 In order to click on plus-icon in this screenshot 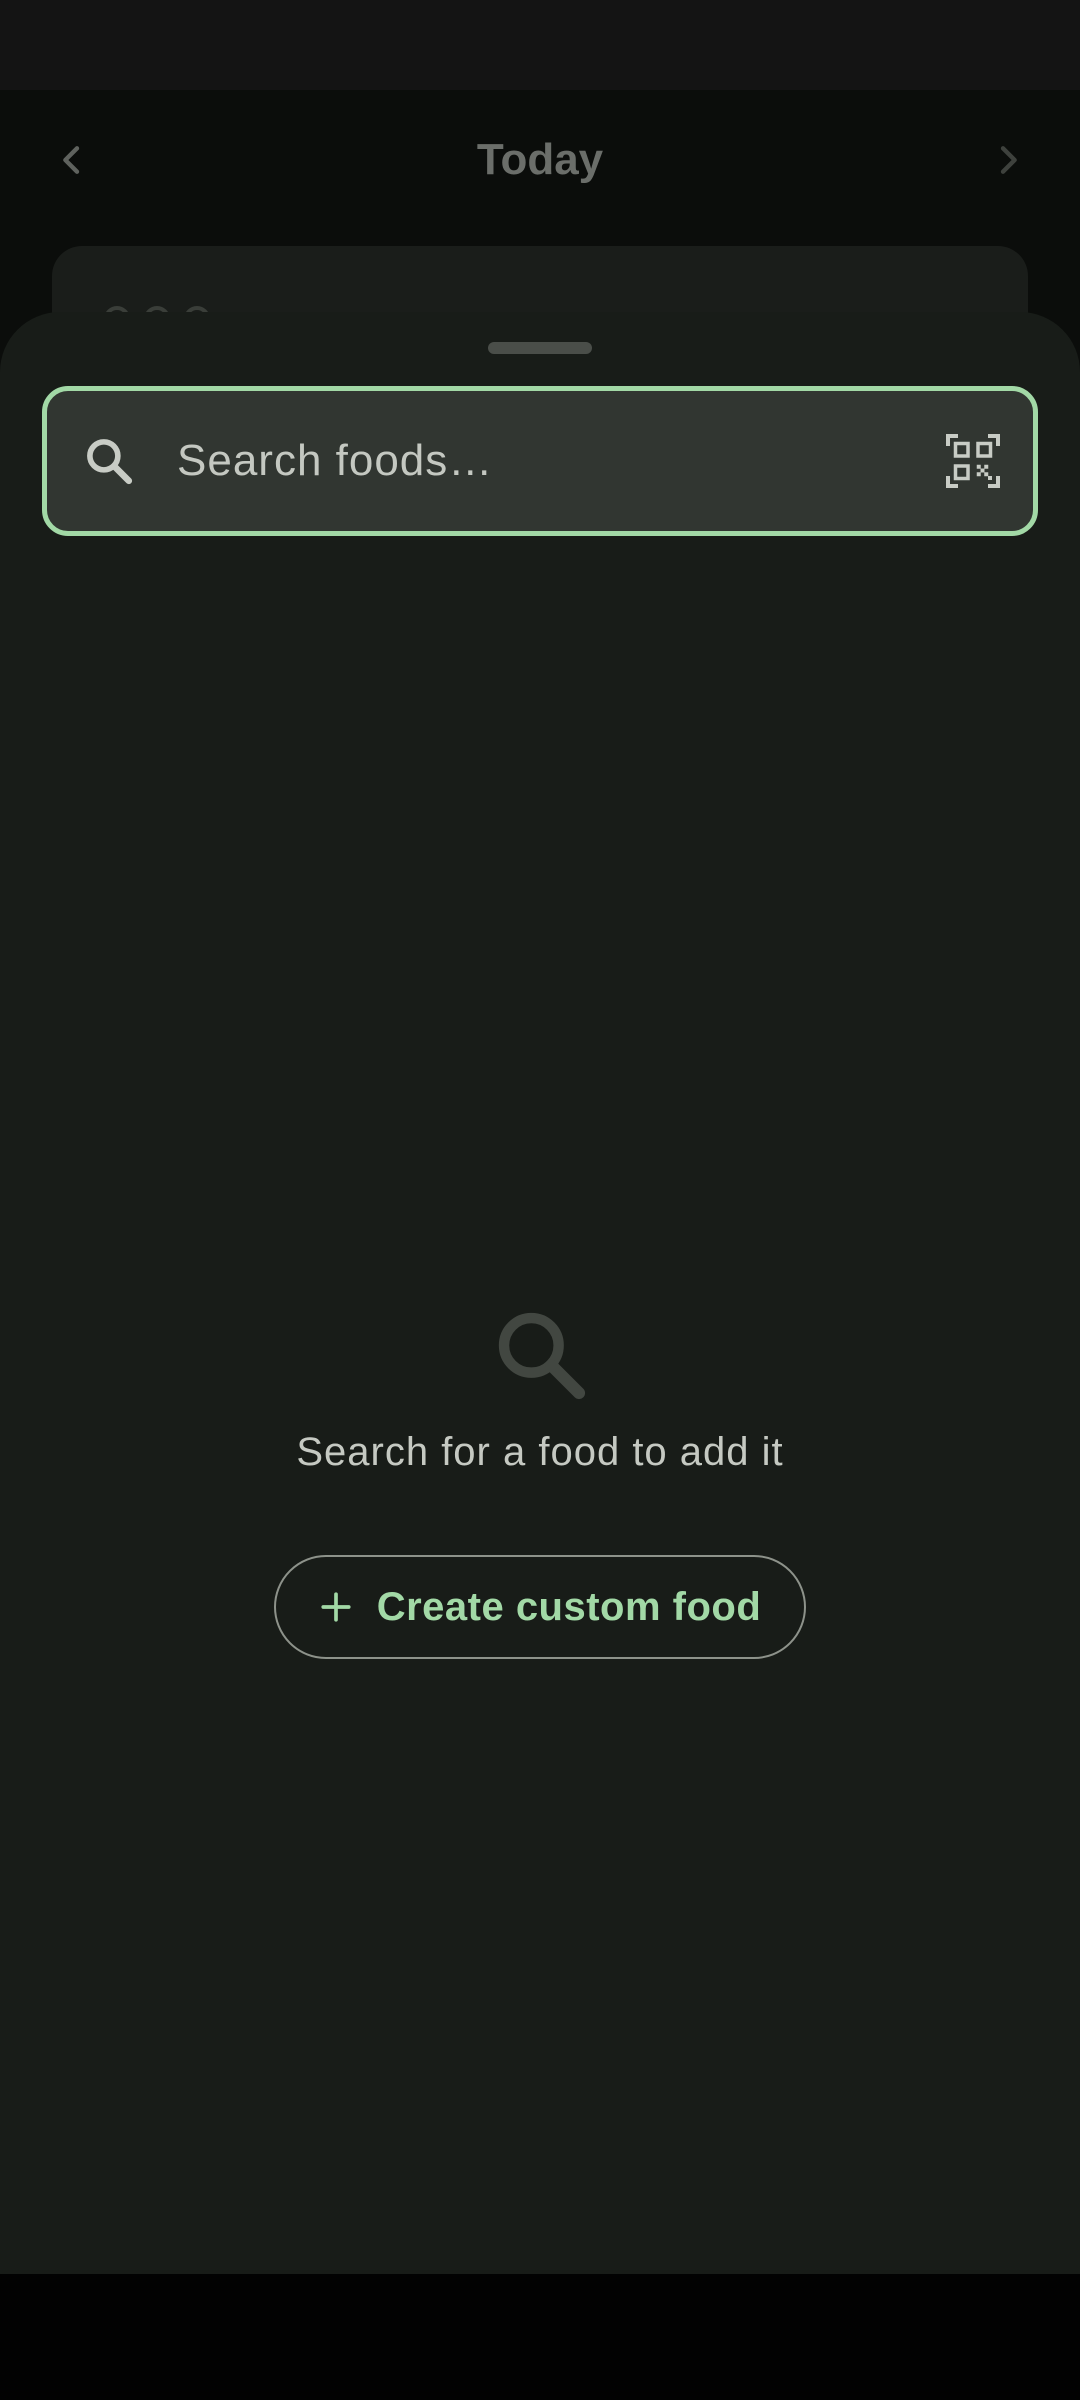, I will do `click(336, 1607)`.